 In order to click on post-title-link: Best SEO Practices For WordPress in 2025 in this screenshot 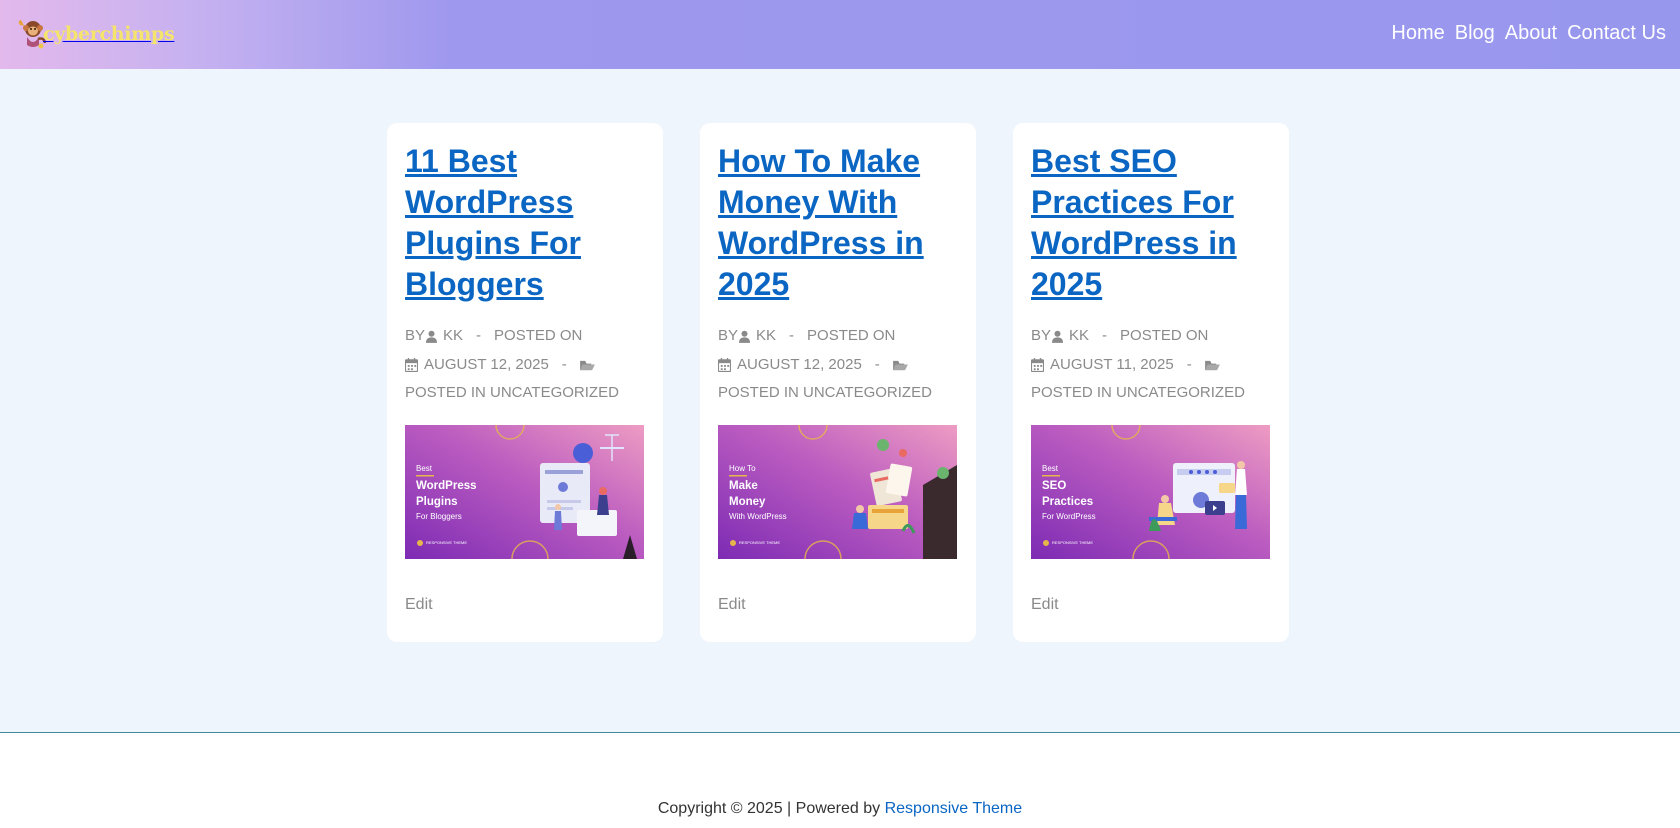, I will do `click(1153, 223)`.